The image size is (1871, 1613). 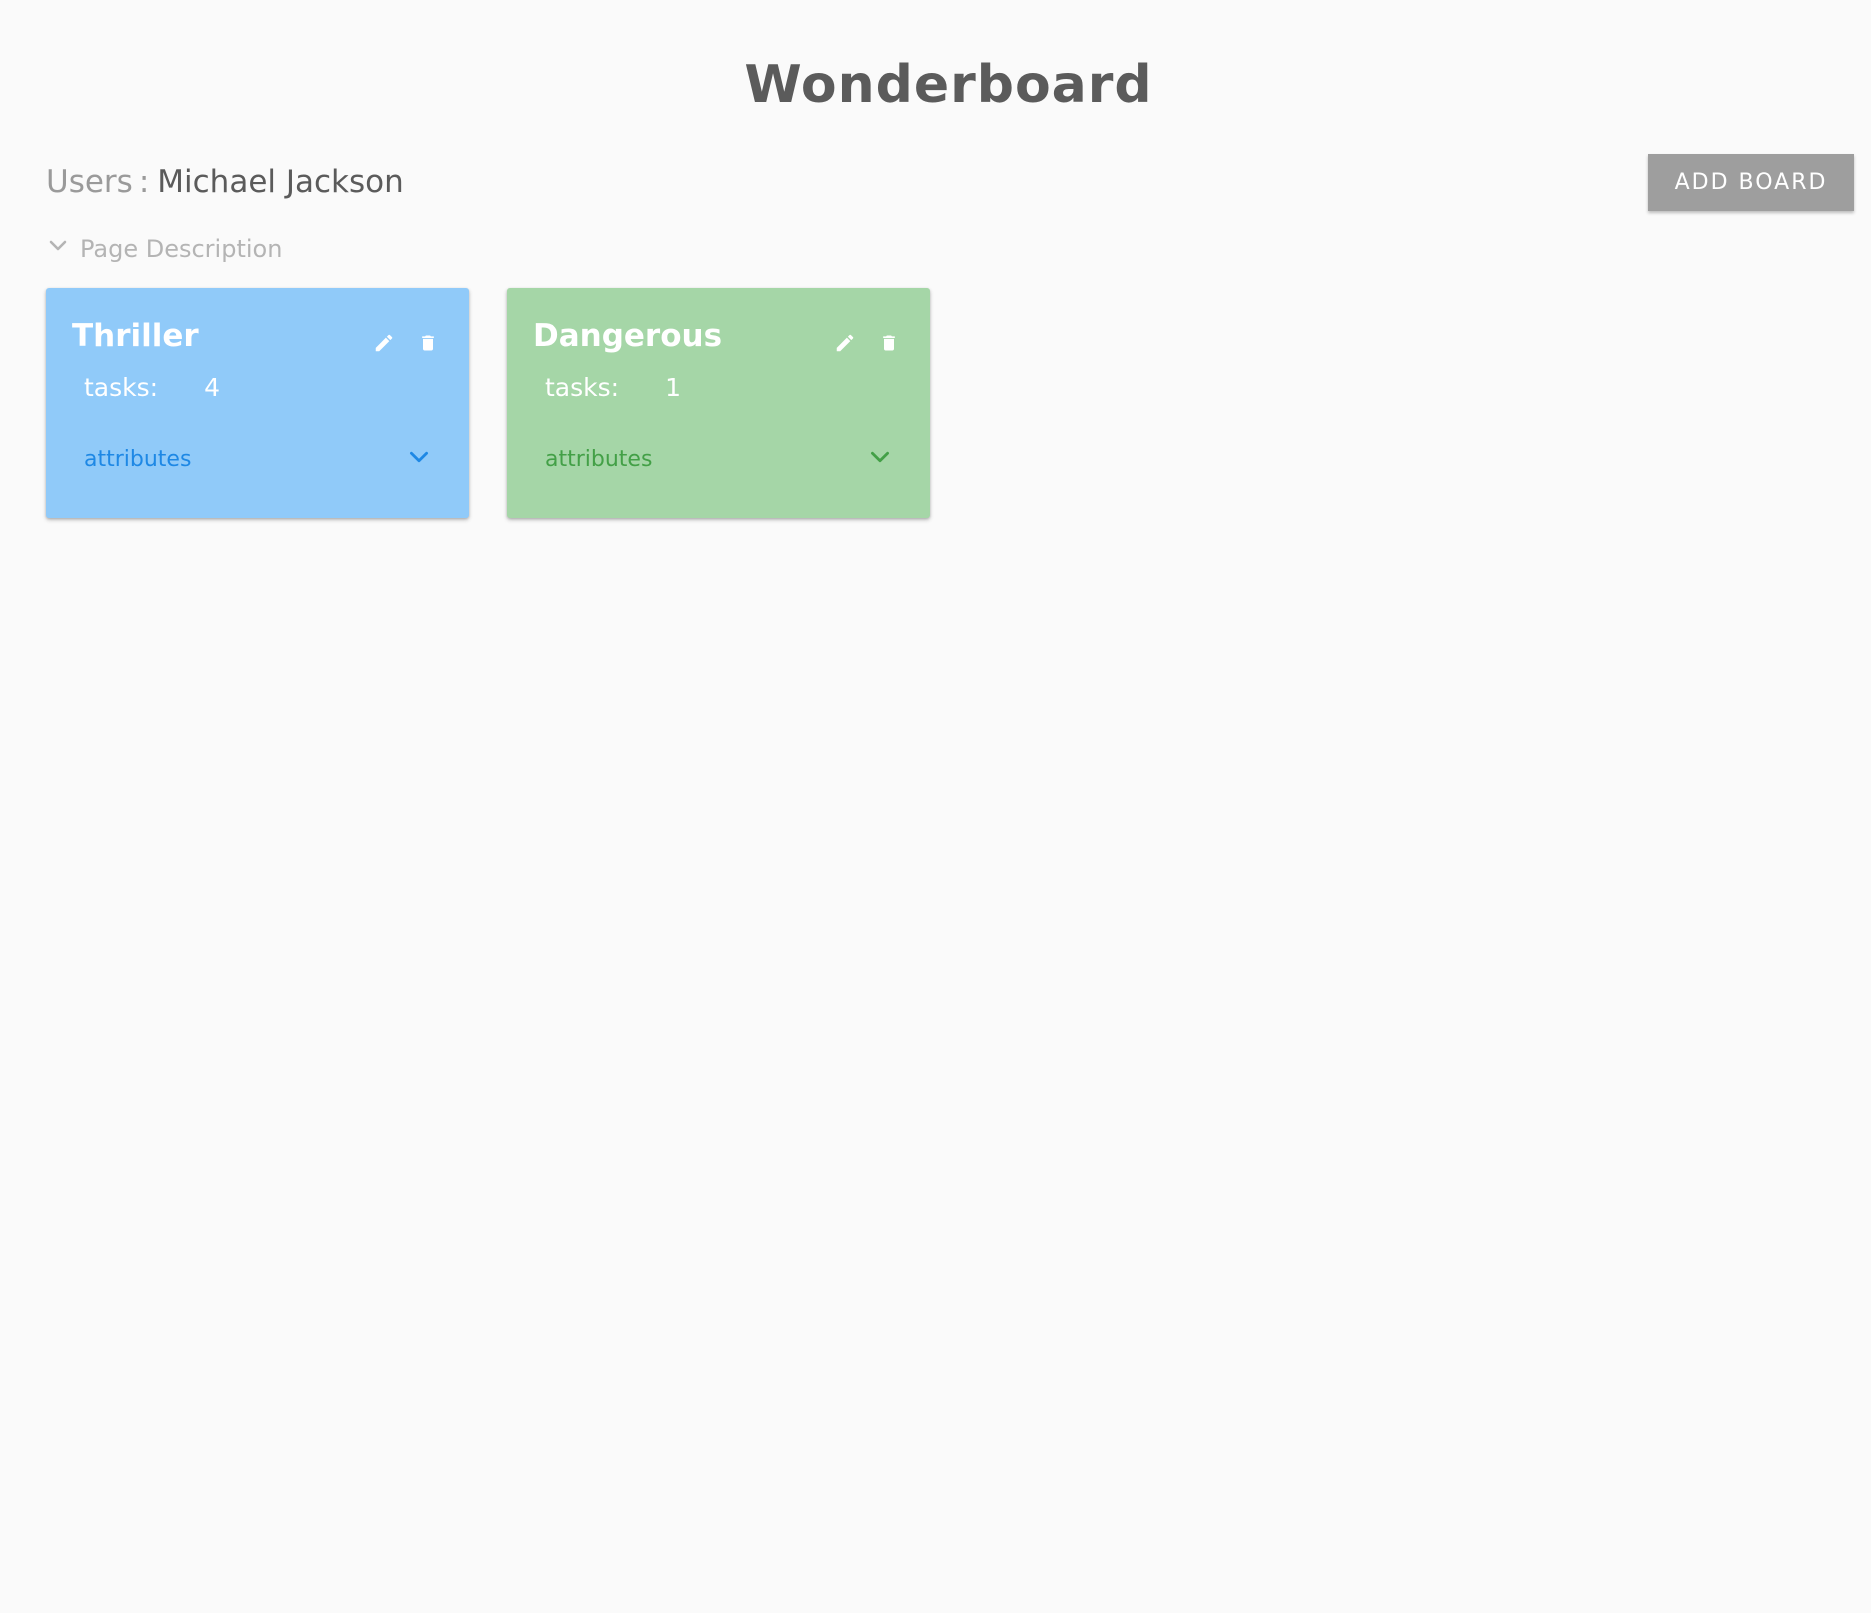 I want to click on users-label: Users, so click(x=89, y=182).